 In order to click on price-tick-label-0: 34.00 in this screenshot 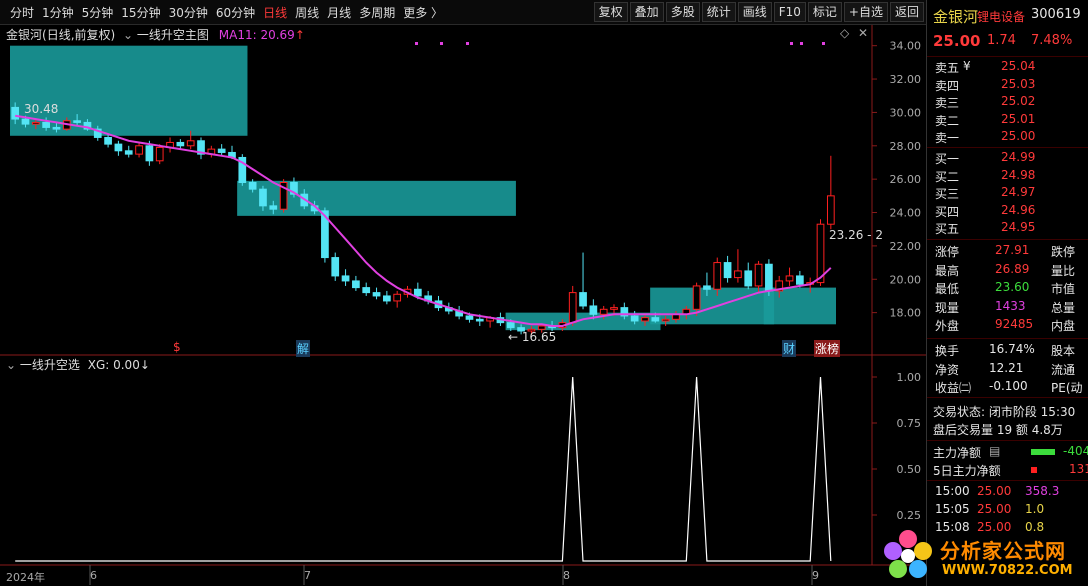, I will do `click(906, 46)`.